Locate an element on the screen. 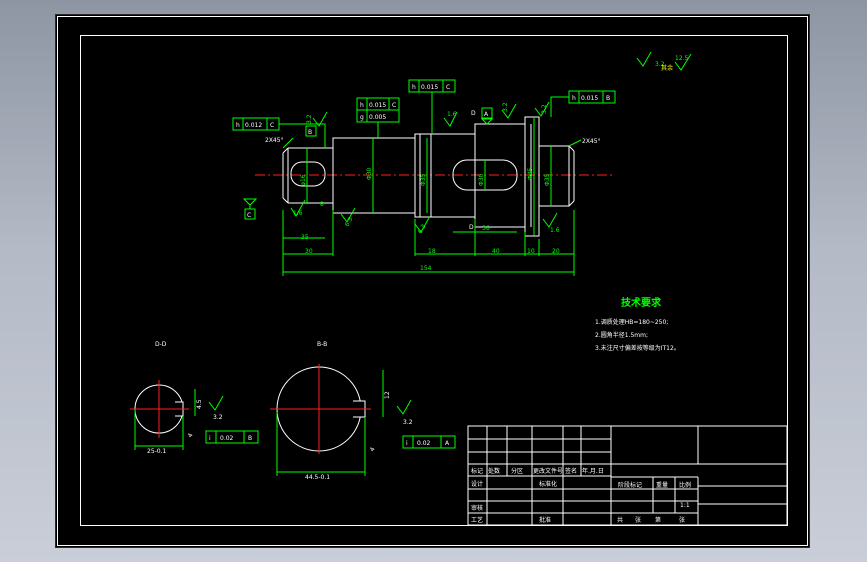  dim-36: 36 is located at coordinates (486, 228).